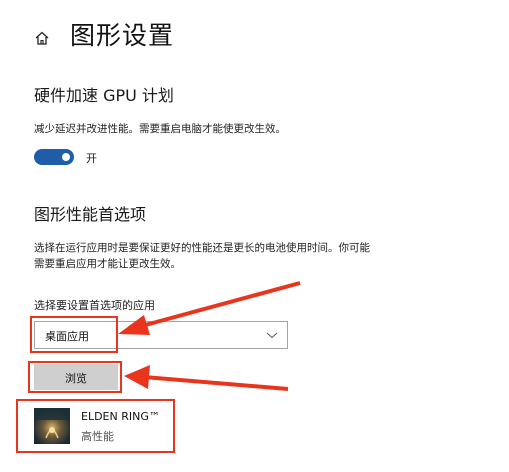 The image size is (509, 472). I want to click on browse-button: 浏览, so click(76, 377).